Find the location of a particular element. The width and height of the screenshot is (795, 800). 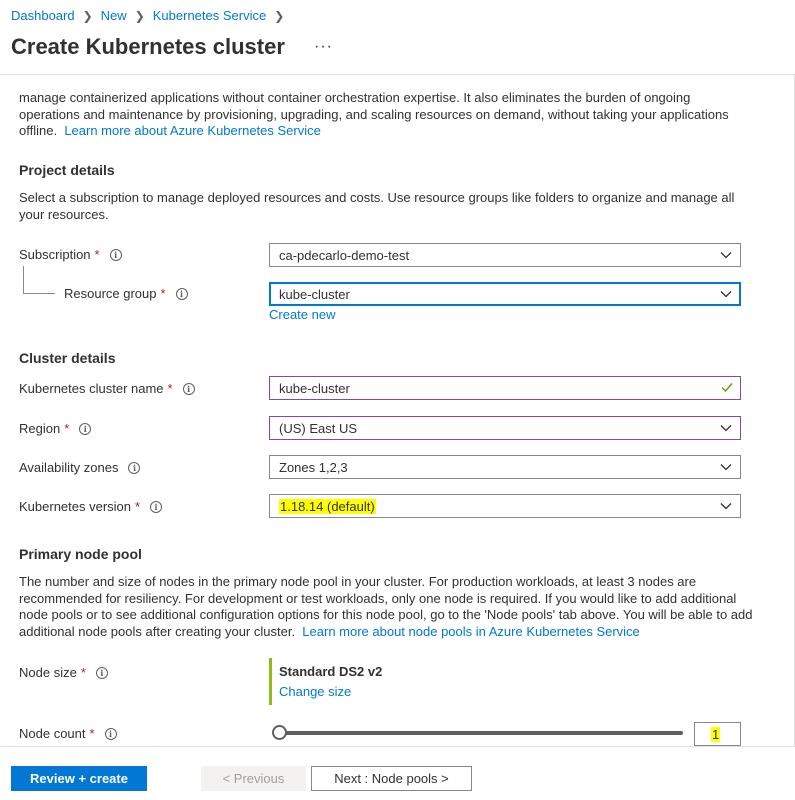

change-size-link: Change size is located at coordinates (330, 691).